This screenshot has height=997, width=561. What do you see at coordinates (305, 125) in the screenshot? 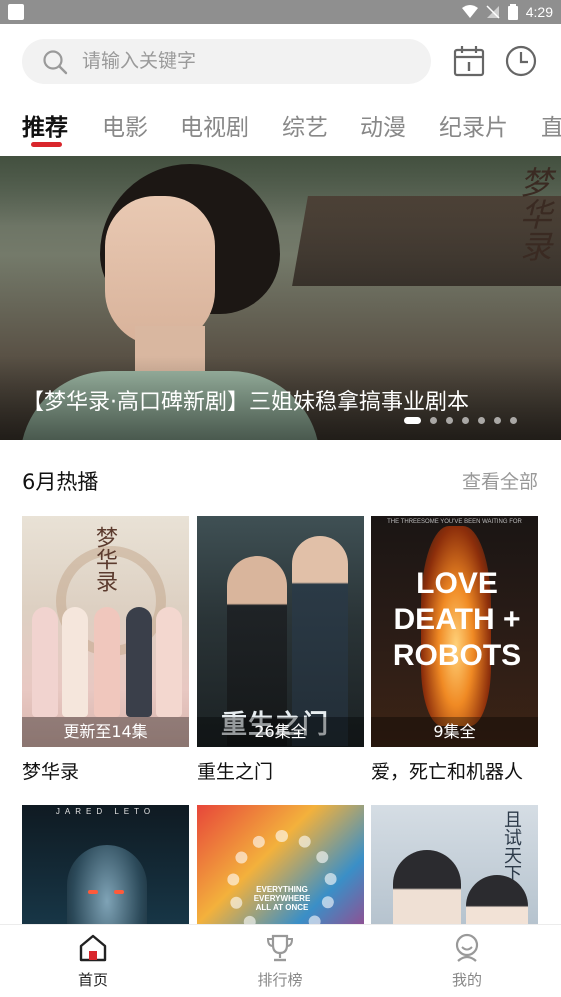
I see `tab-variety: 综艺` at bounding box center [305, 125].